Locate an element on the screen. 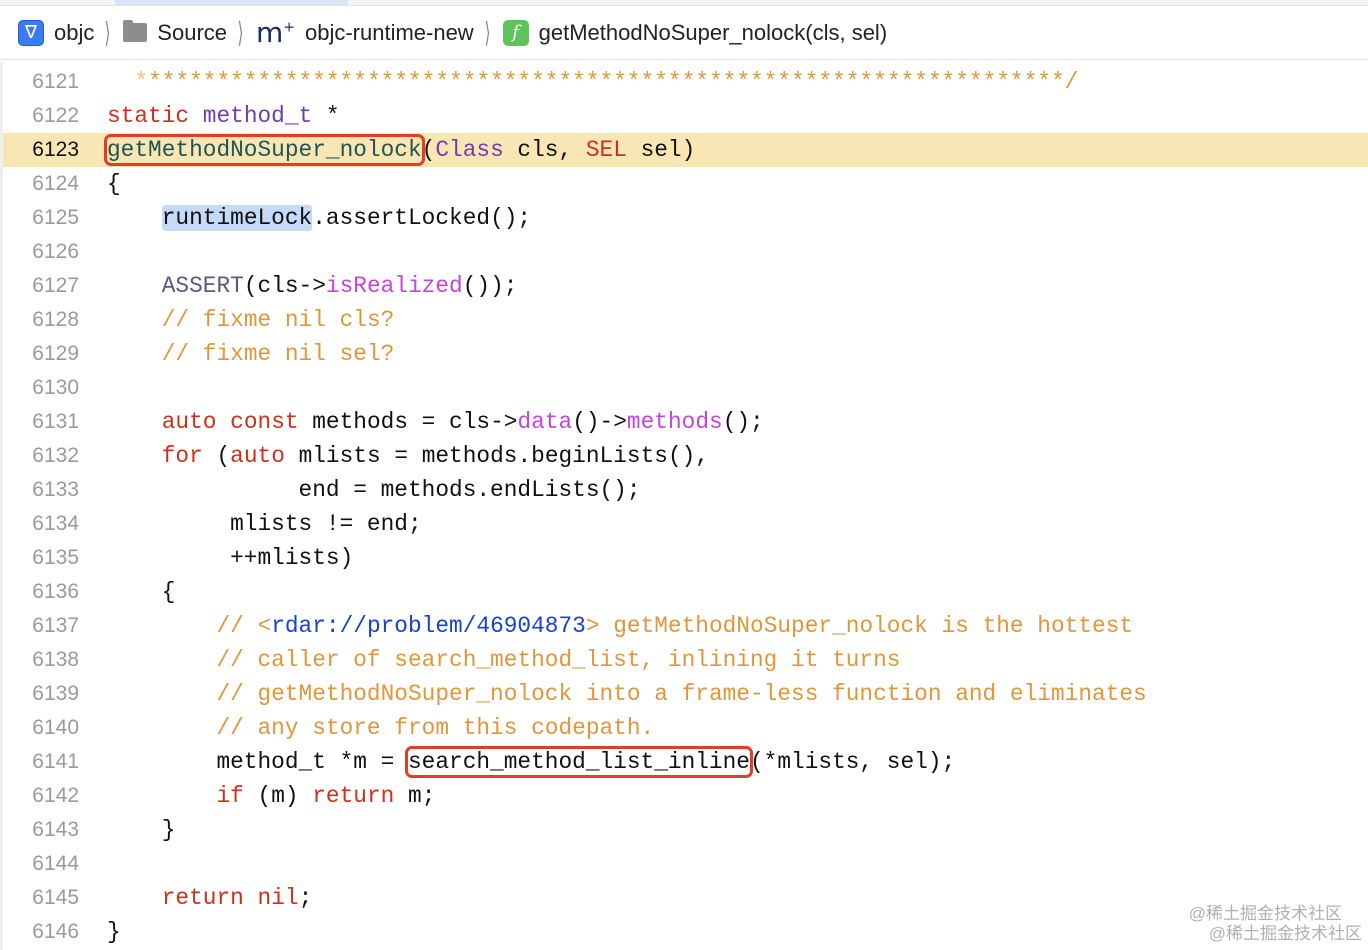 Image resolution: width=1368 pixels, height=950 pixels. breadcrumb-function: f getMethodNoSuper_nolock(cls, sel) is located at coordinates (694, 32).